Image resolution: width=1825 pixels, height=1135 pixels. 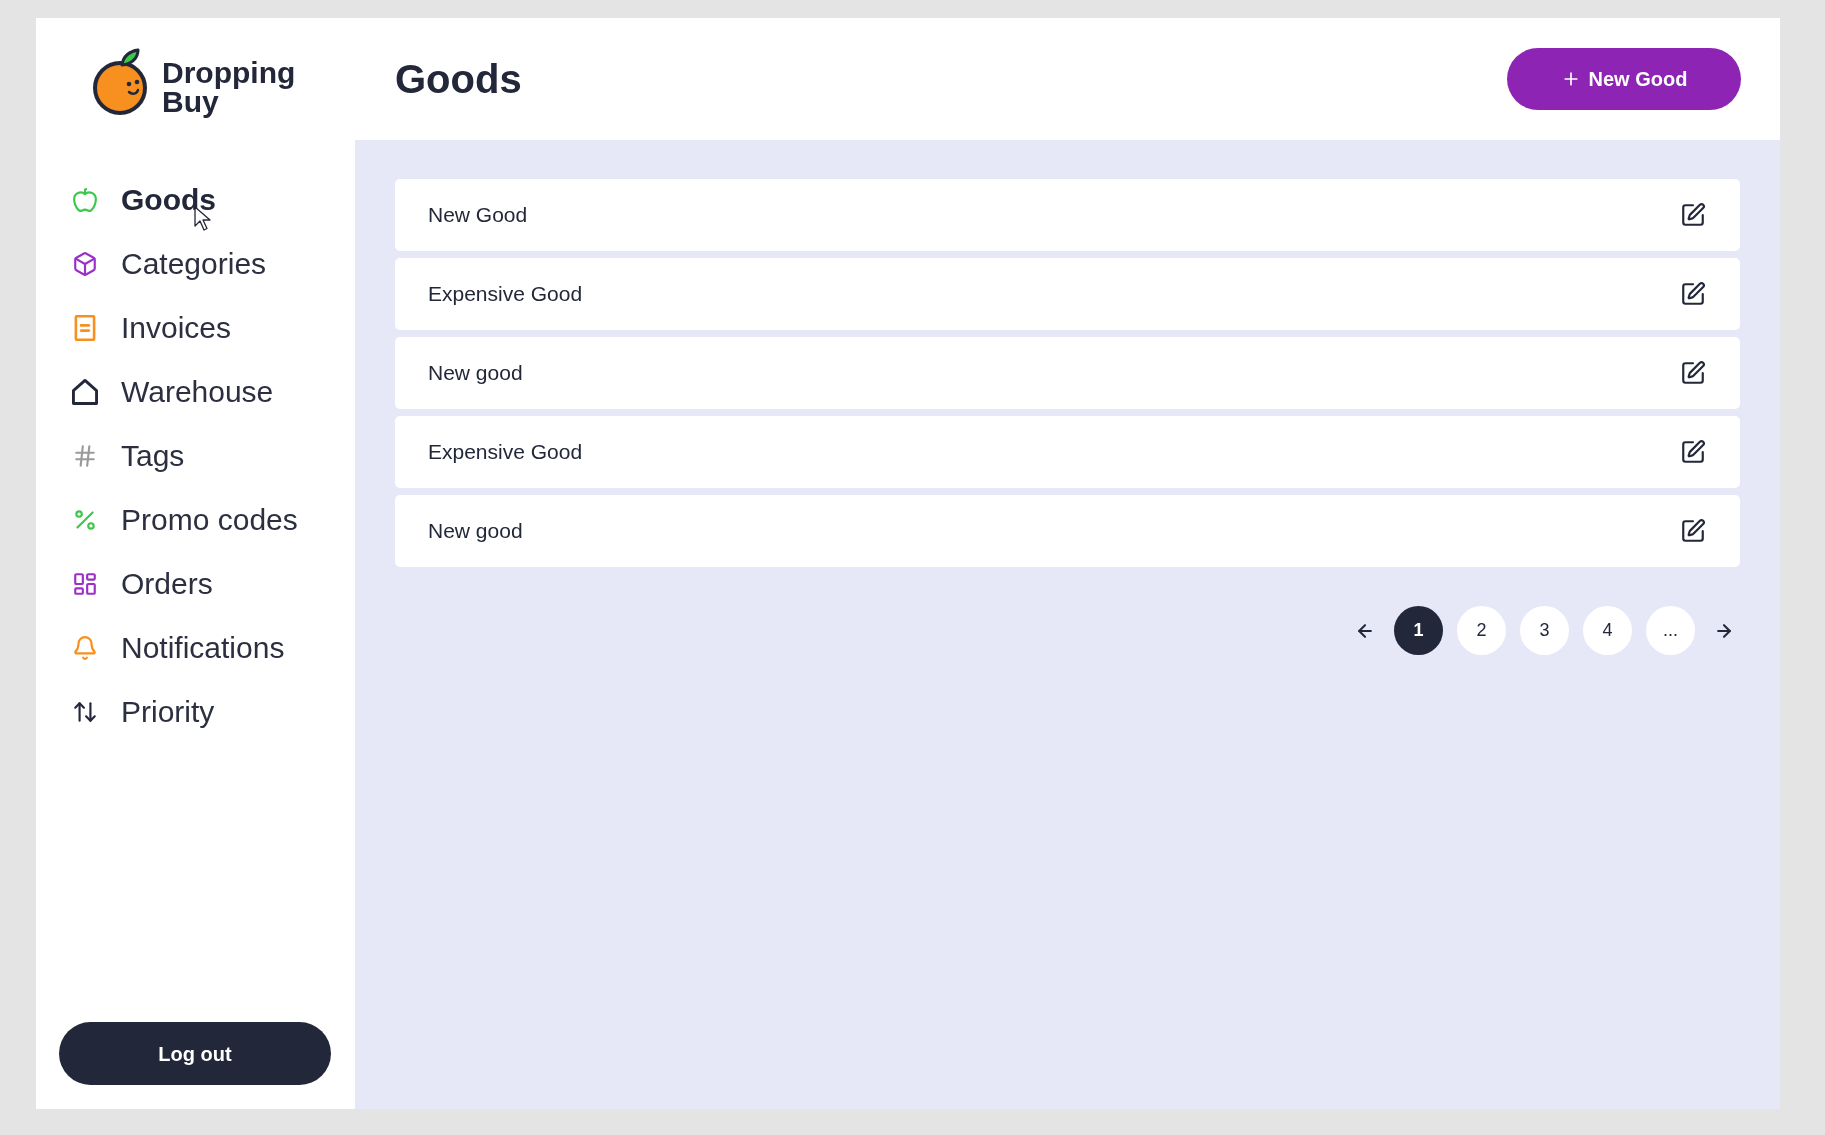 I want to click on sidebar-nav-link: Promo codes, so click(x=209, y=520).